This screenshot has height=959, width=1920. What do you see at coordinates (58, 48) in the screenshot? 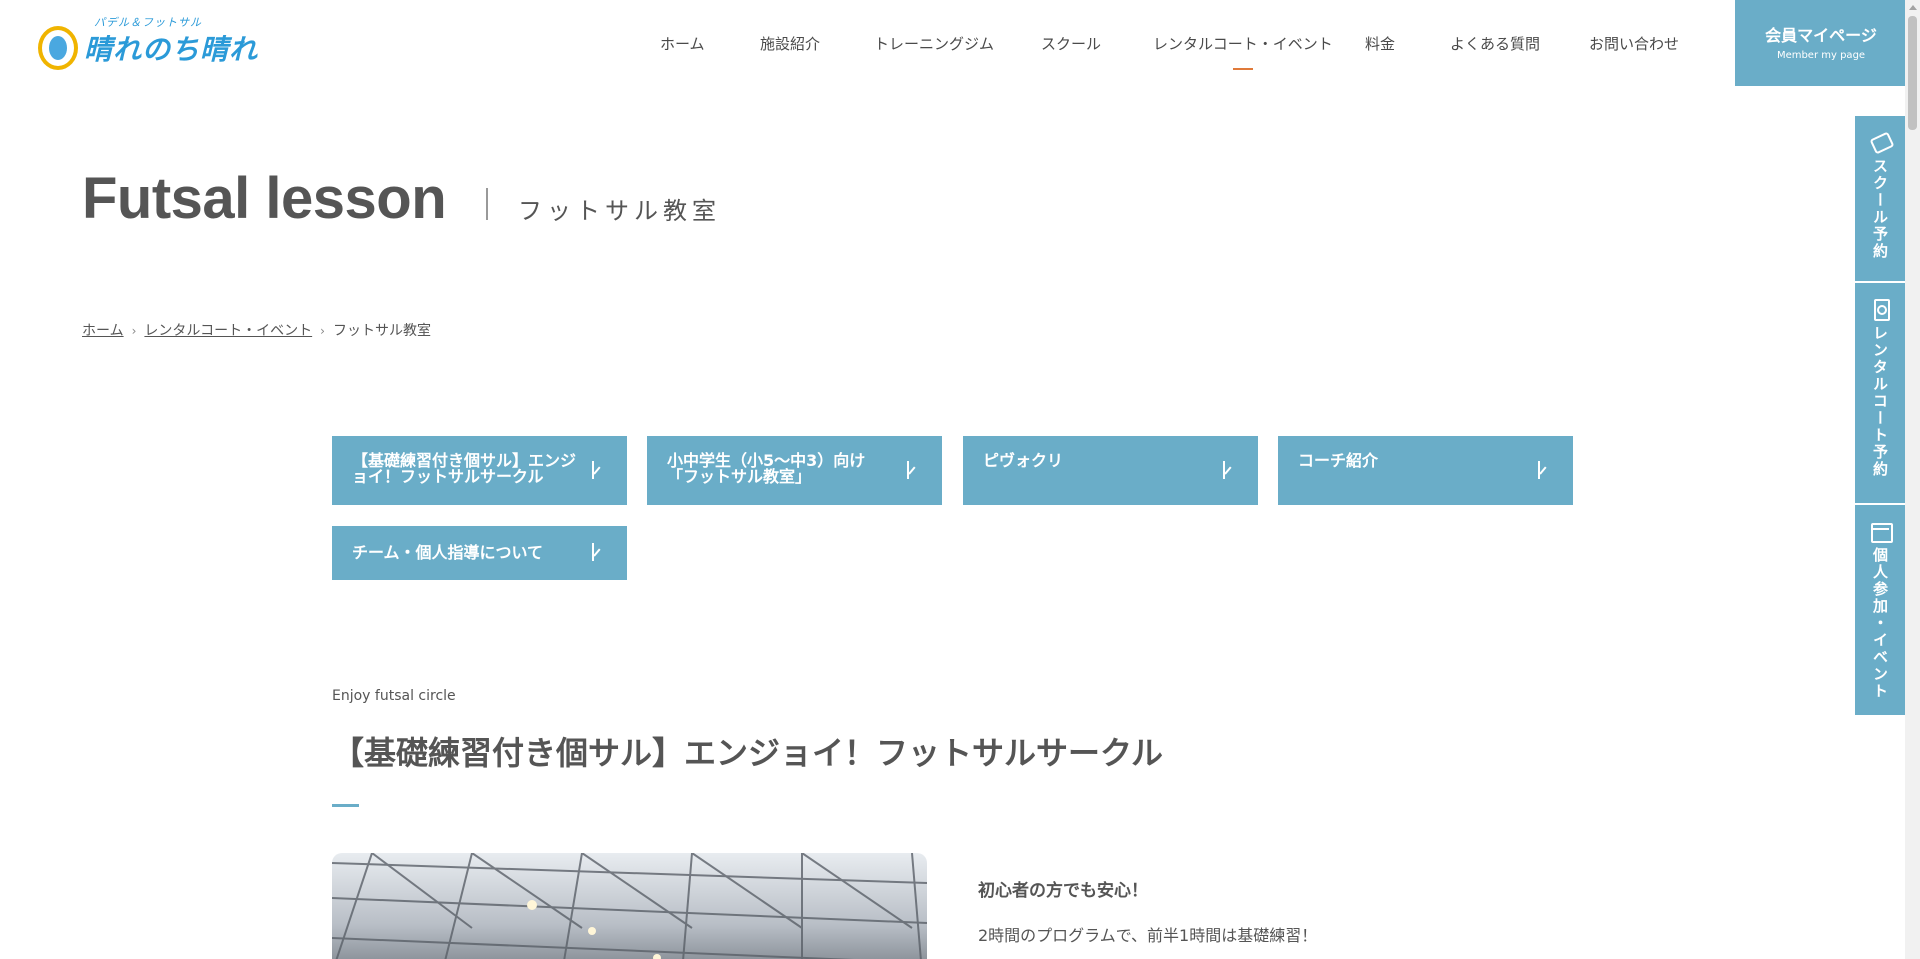
I see `logo-sun-icon` at bounding box center [58, 48].